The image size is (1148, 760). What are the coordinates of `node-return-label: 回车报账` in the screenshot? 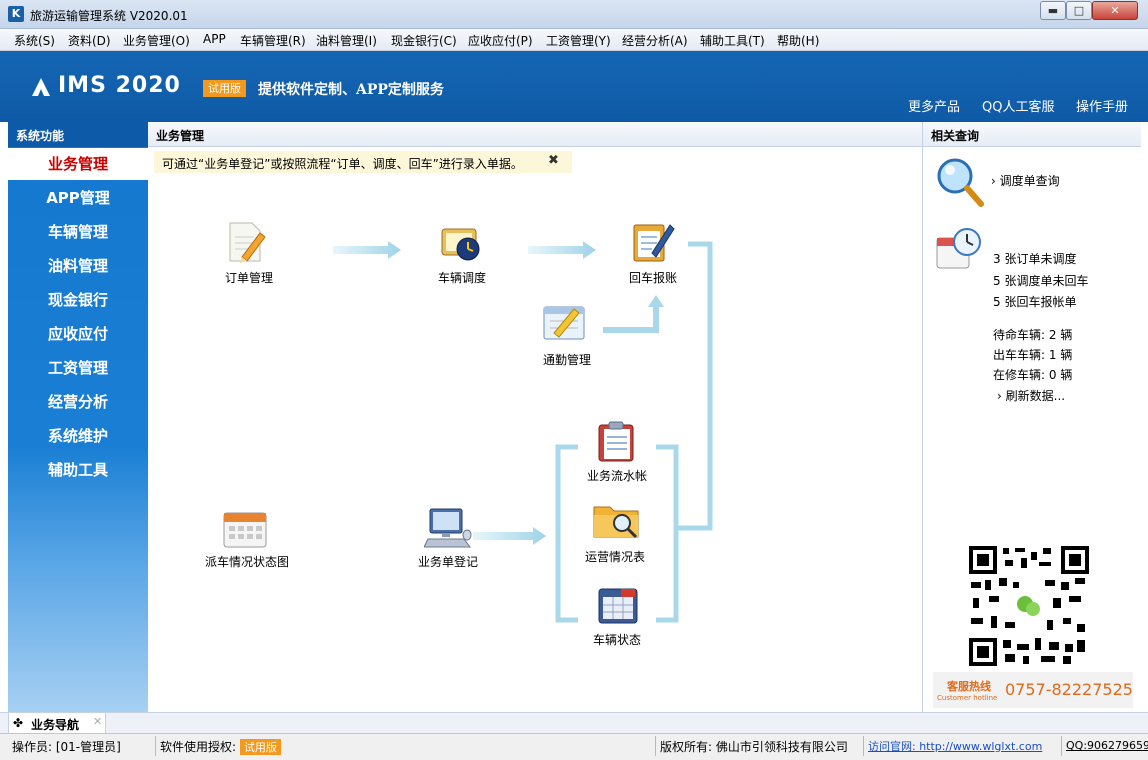 It's located at (653, 277).